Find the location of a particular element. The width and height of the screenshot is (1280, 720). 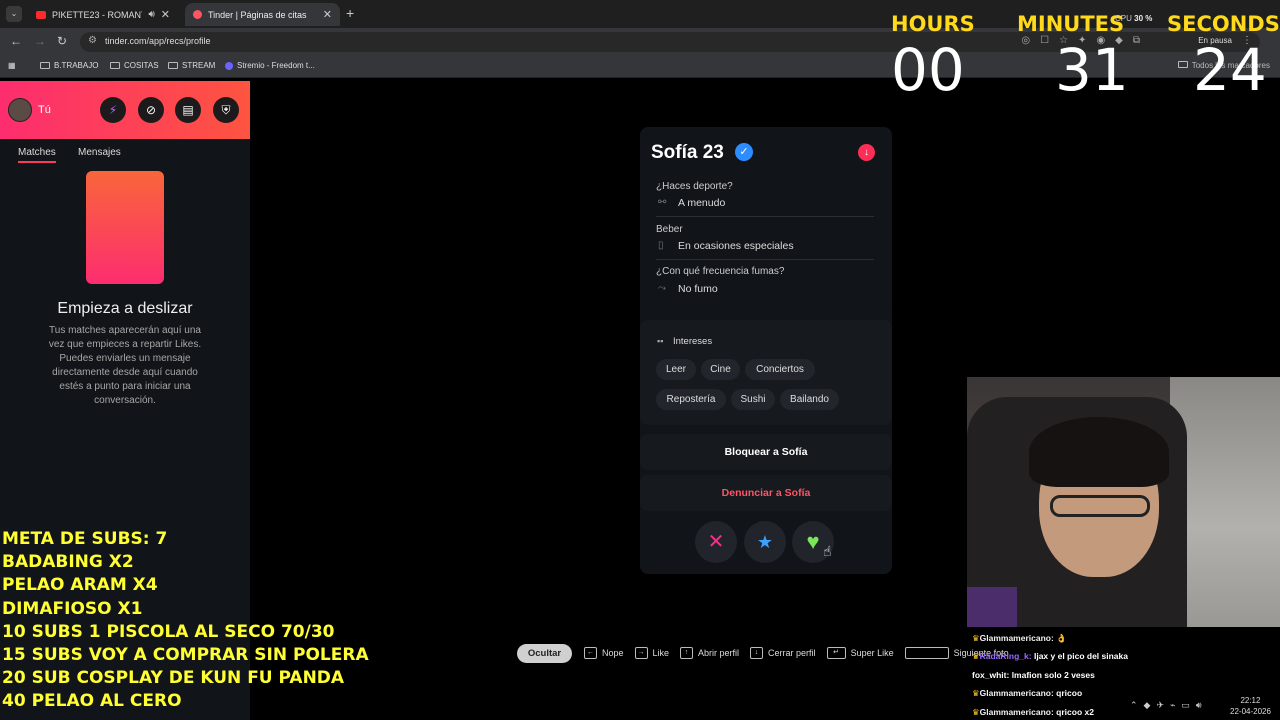

goal-line: 10 SUBS 1 PISCOLA AL SECO 70/30 is located at coordinates (168, 631).